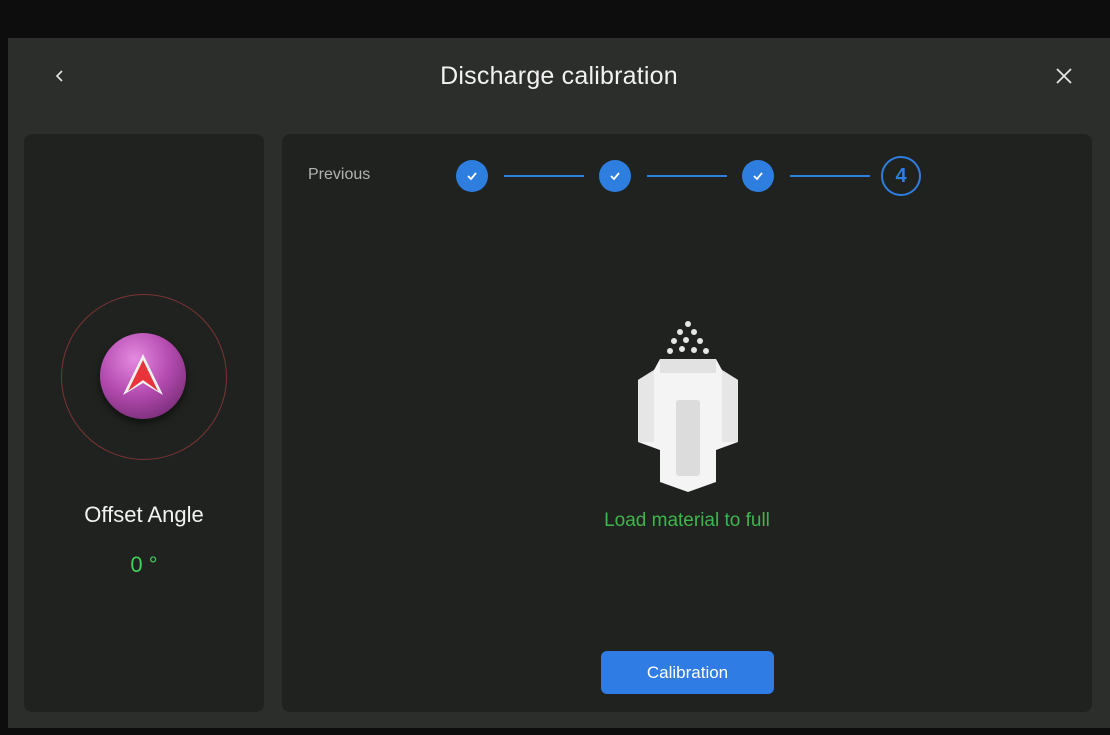  I want to click on header-bar: Discharge calibration, so click(559, 79).